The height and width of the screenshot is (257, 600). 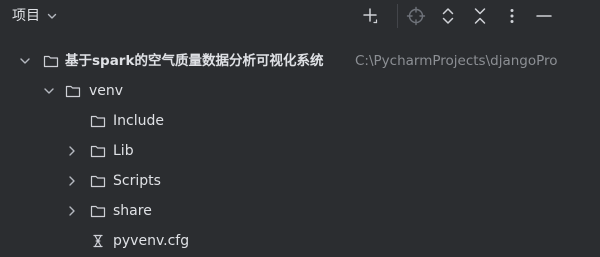 I want to click on tree-item-label: pyvenv.cfg, so click(x=151, y=241).